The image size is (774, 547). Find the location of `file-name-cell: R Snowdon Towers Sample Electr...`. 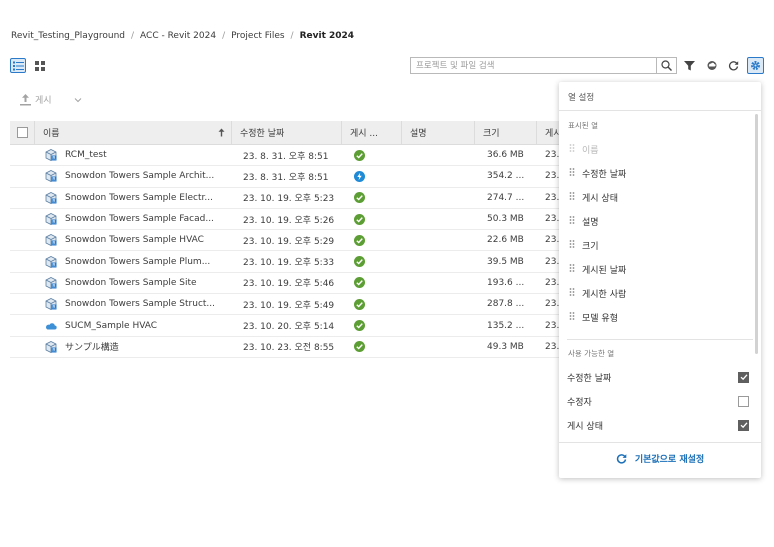

file-name-cell: R Snowdon Towers Sample Electr... is located at coordinates (133, 198).